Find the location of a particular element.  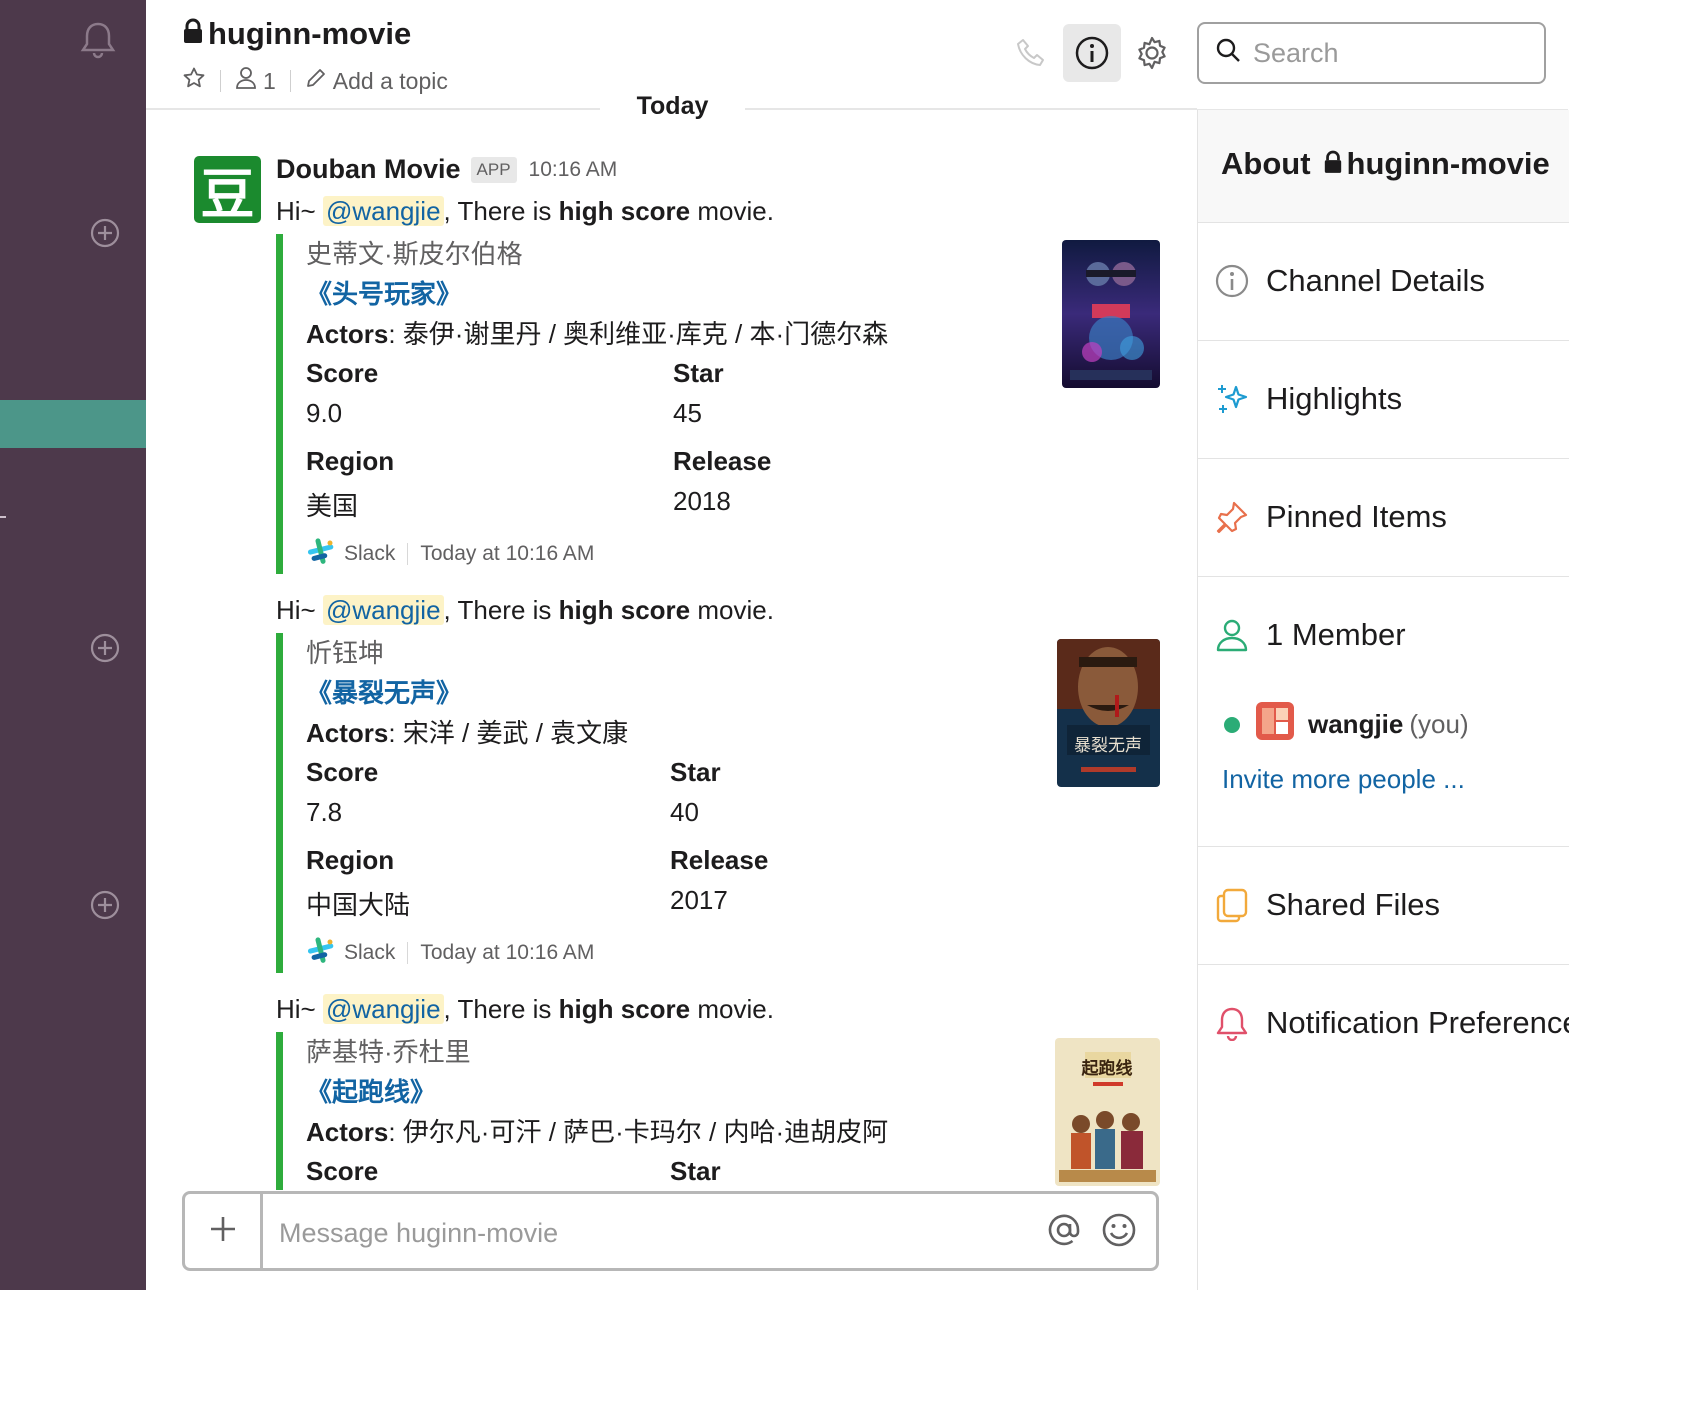

member-count: 1 is located at coordinates (255, 81).